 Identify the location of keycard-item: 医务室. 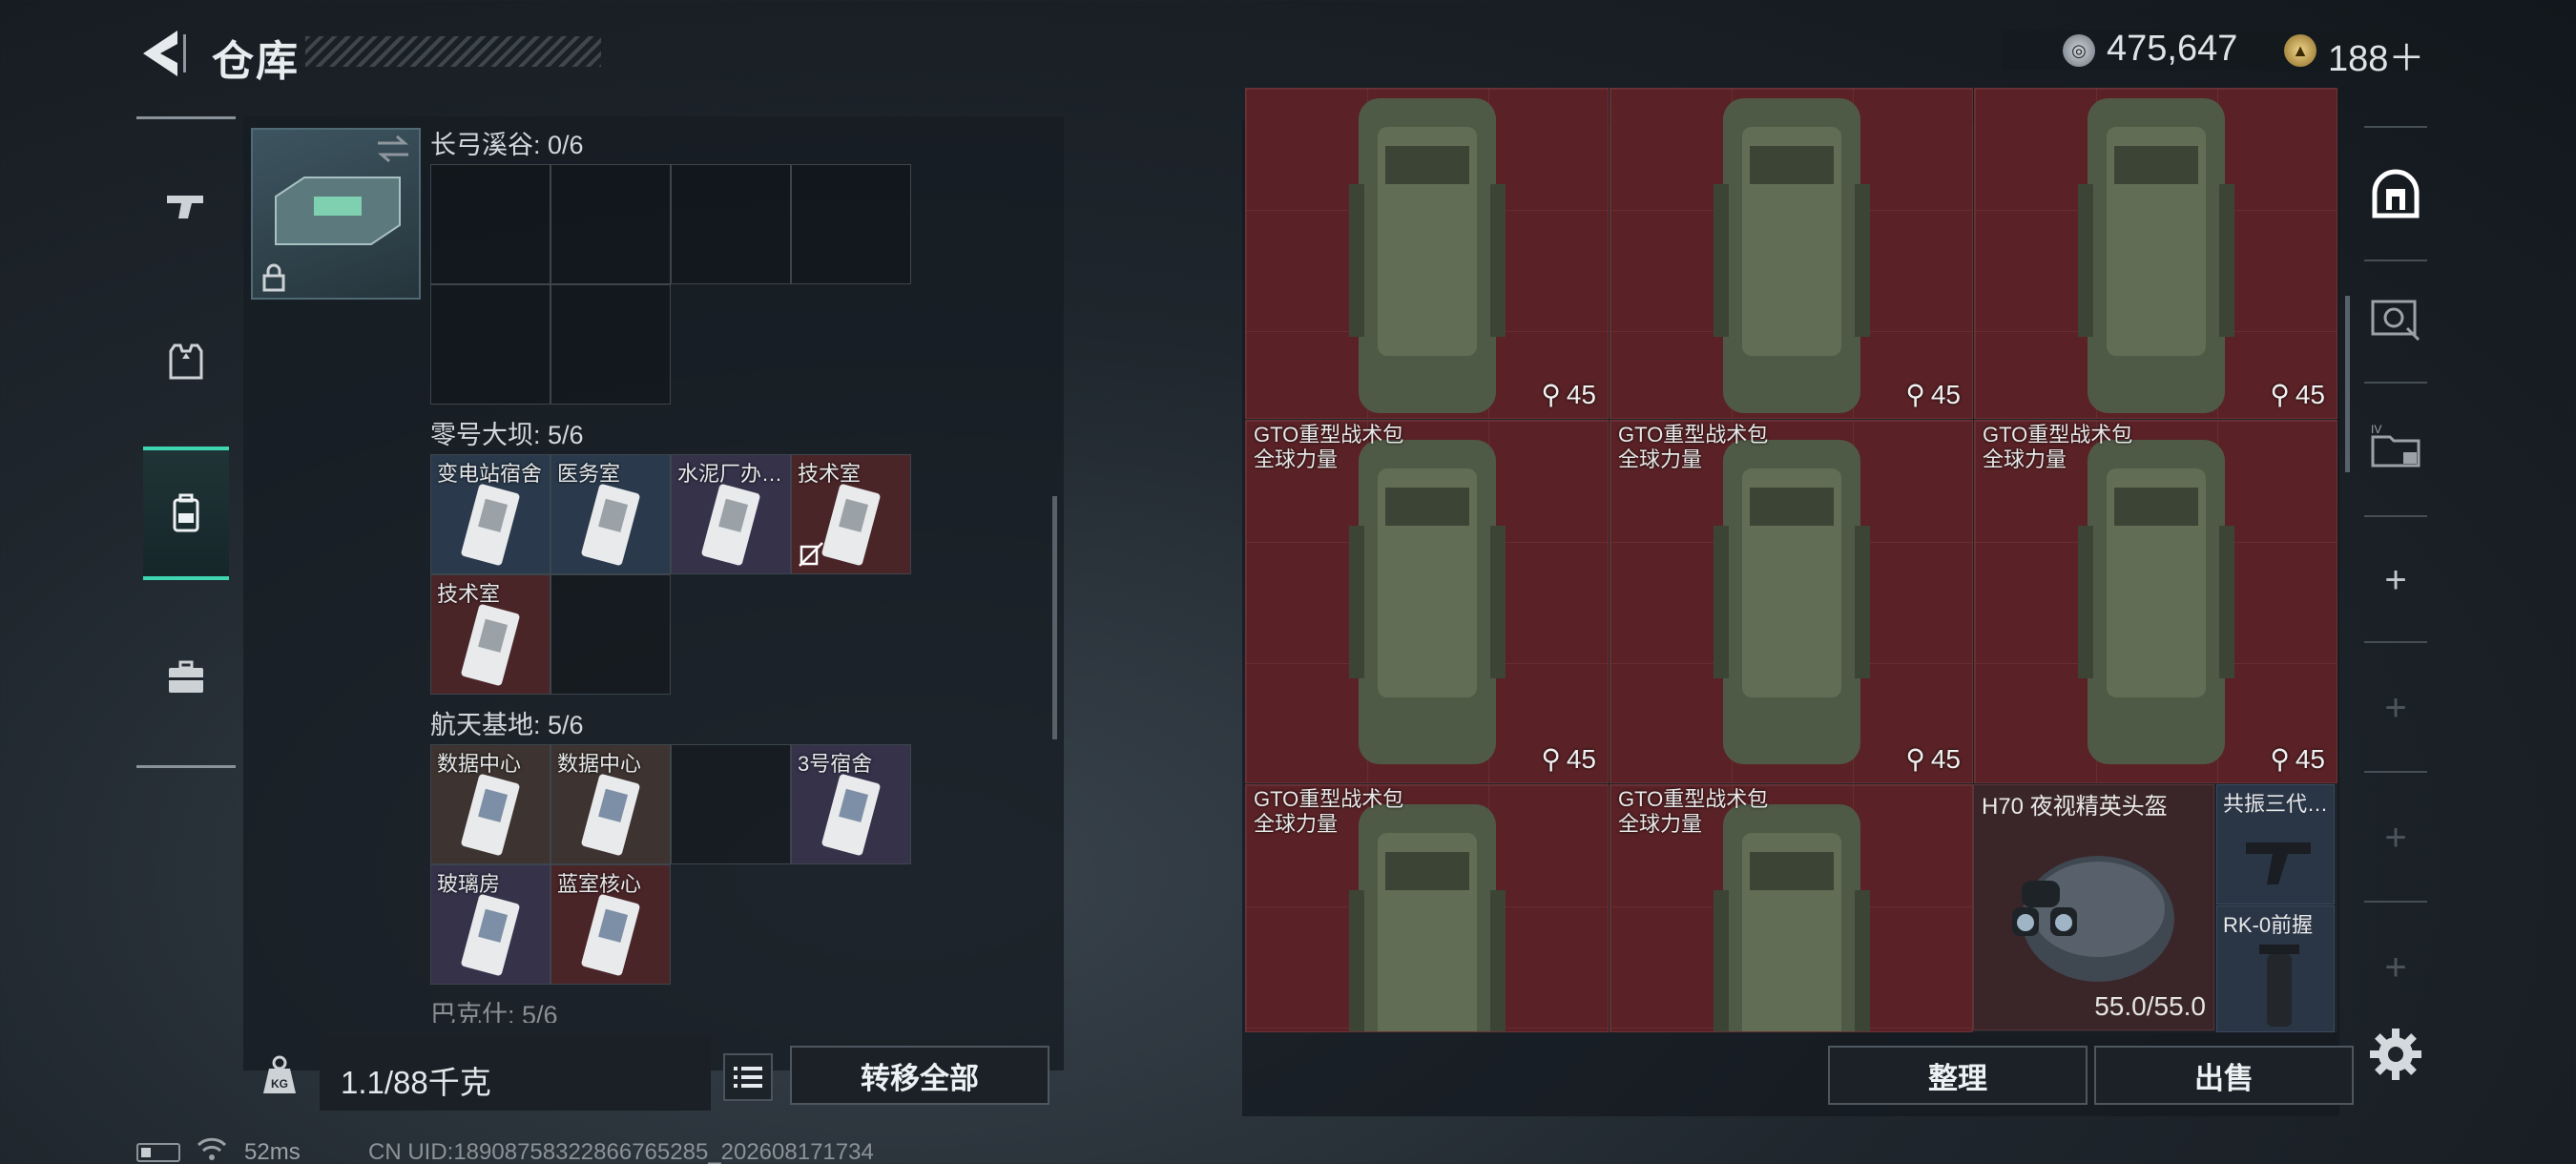
(611, 514).